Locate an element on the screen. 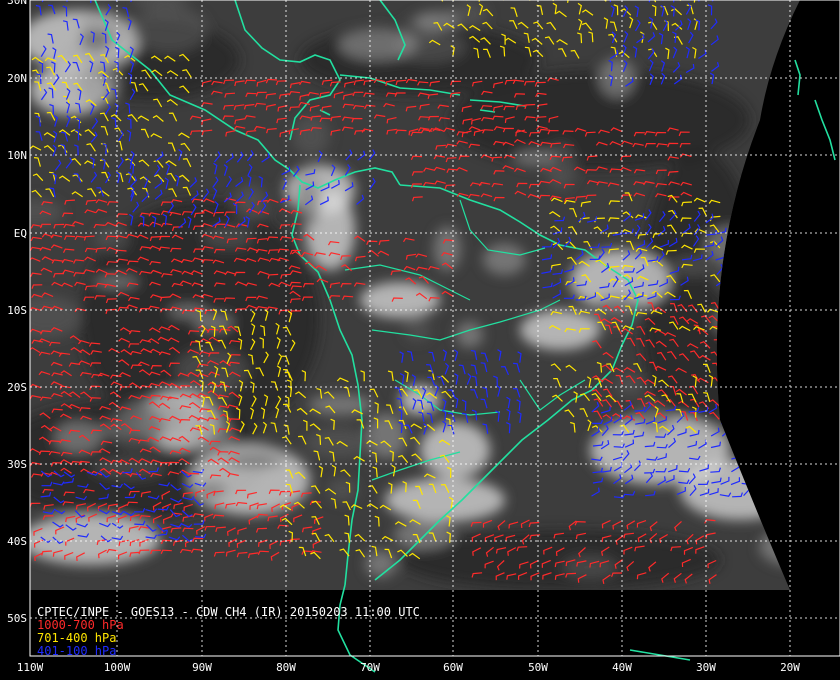 Image resolution: width=840 pixels, height=680 pixels. lat-label: EQ is located at coordinates (20, 233).